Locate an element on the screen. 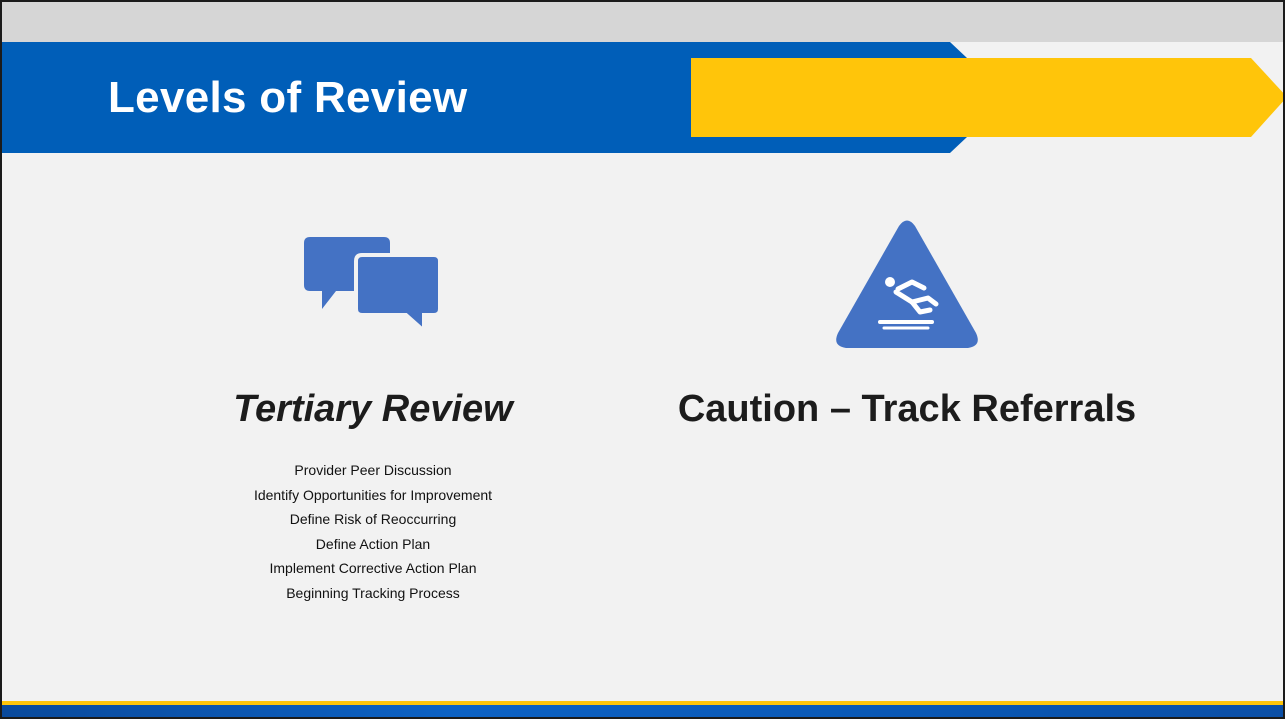  top-band is located at coordinates (642, 22).